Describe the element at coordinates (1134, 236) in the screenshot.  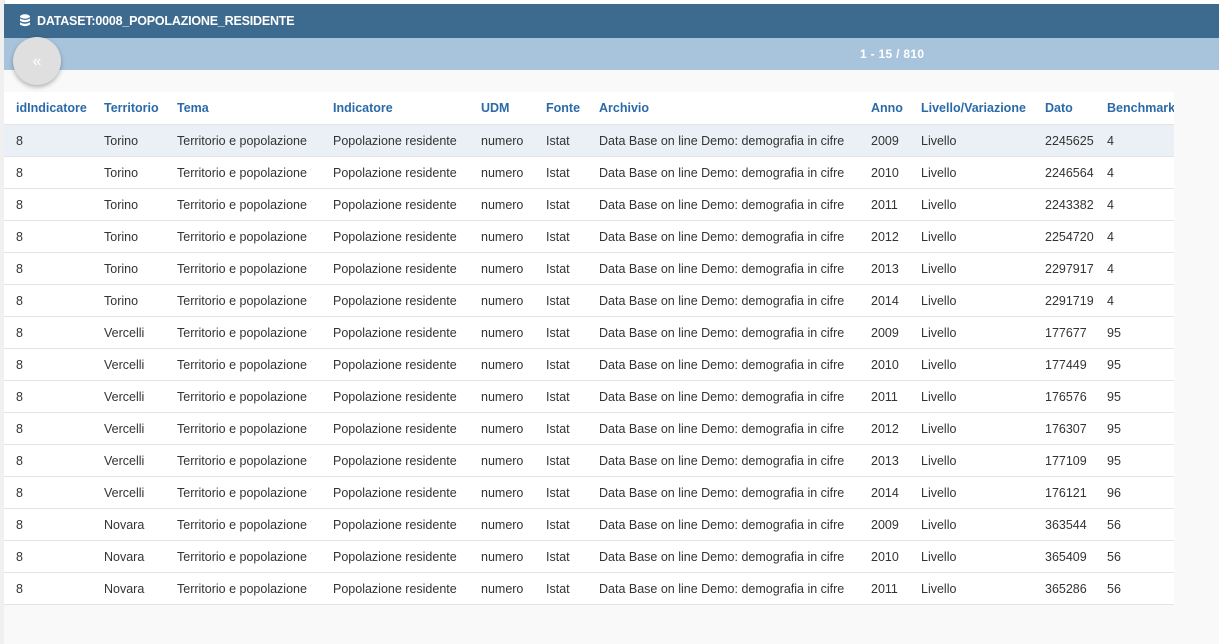
I see `table-cell: 4` at that location.